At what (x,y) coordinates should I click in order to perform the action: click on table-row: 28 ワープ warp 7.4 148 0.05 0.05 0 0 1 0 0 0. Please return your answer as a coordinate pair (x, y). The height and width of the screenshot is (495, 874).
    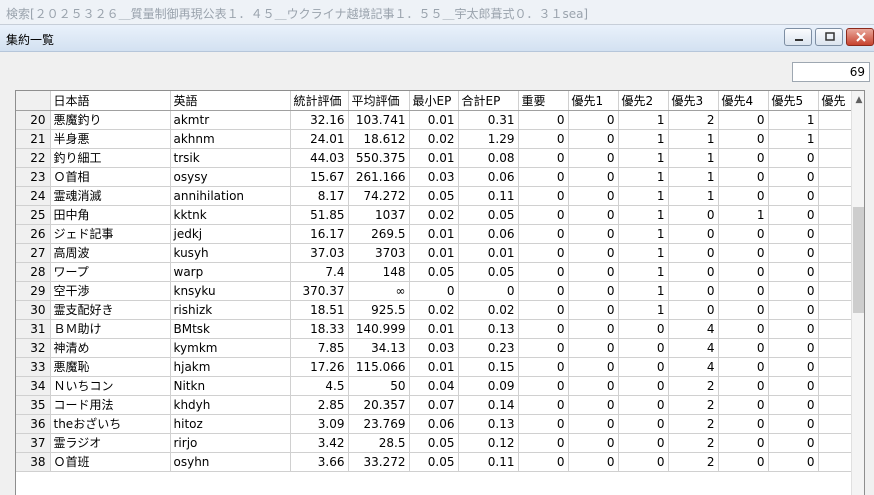
    Looking at the image, I should click on (437, 272).